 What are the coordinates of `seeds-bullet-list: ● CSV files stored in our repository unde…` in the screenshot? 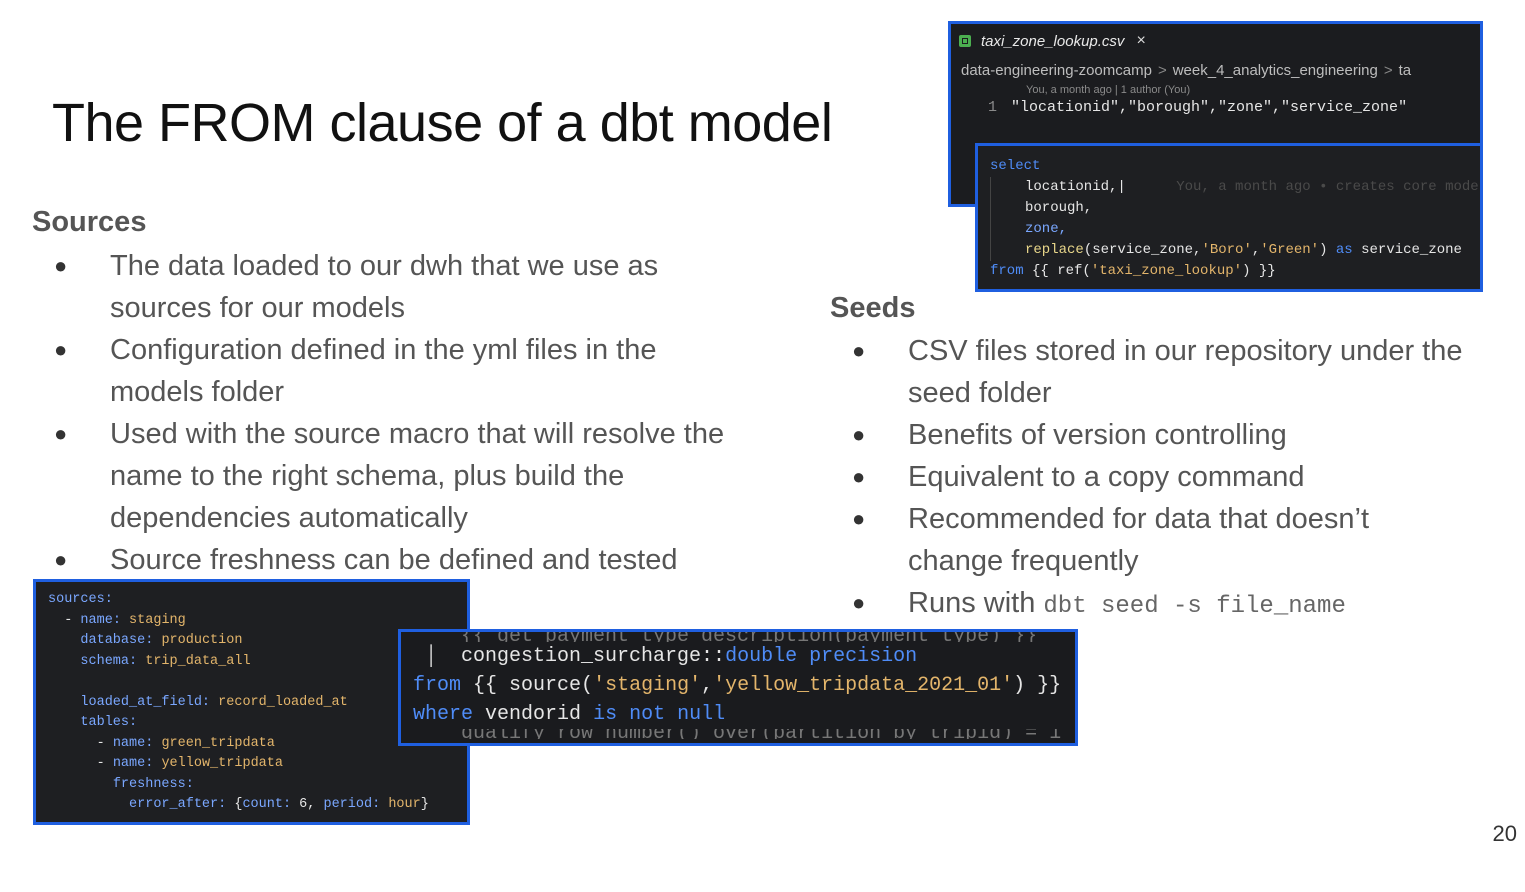 It's located at (1150, 479).